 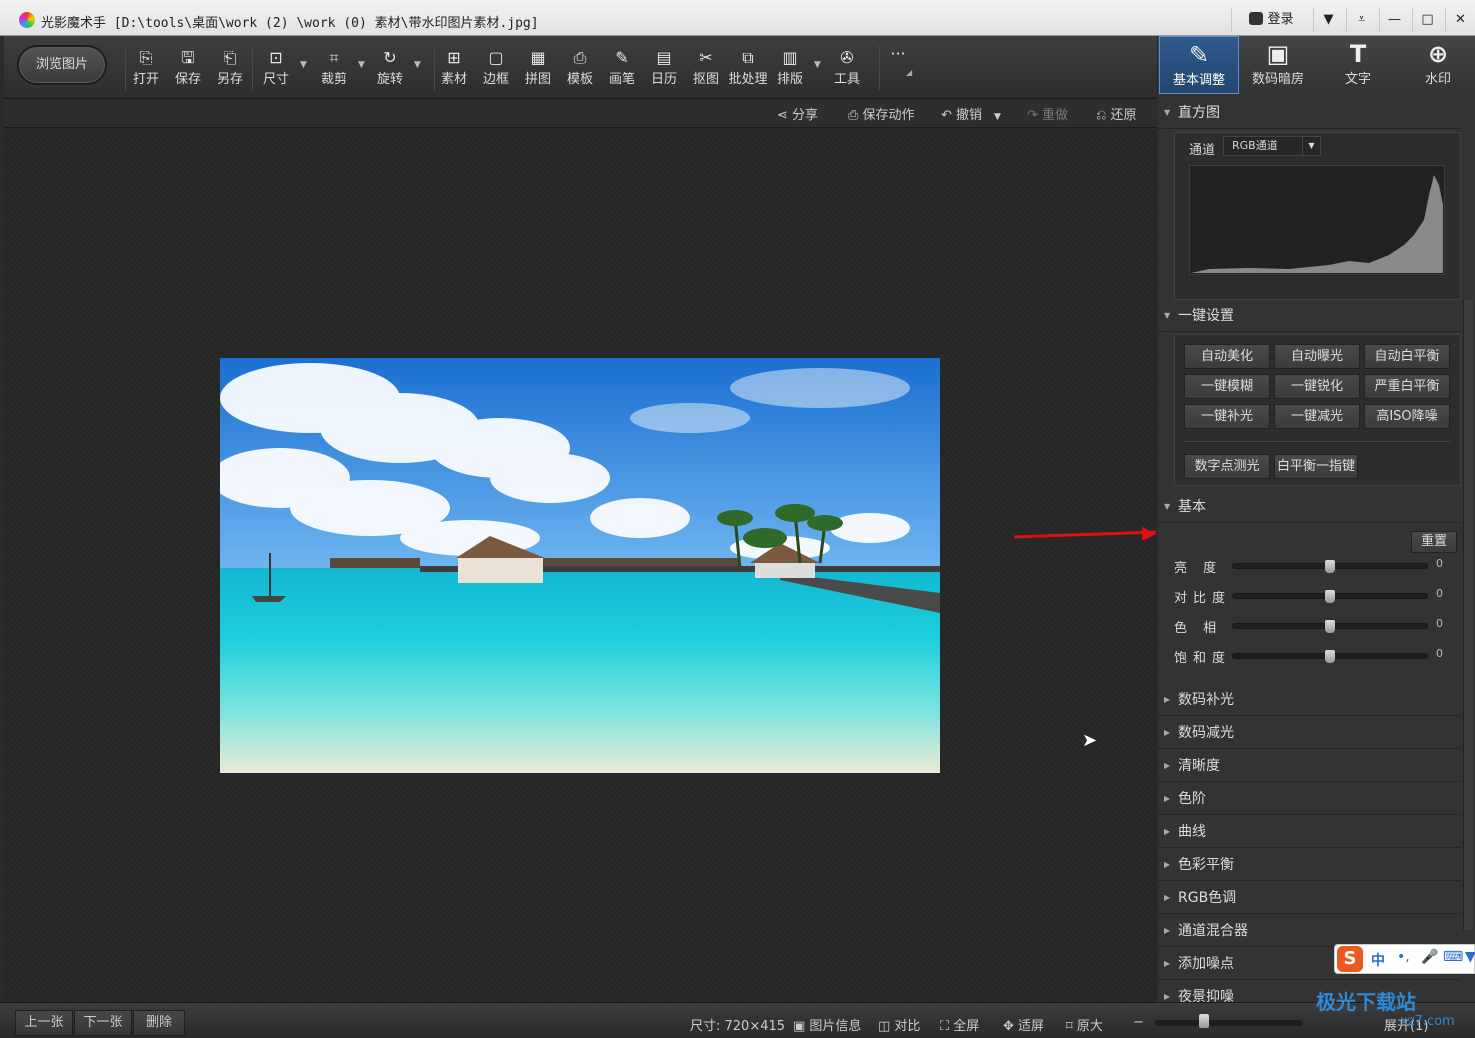 What do you see at coordinates (1271, 20) in the screenshot?
I see `login-button: 登录` at bounding box center [1271, 20].